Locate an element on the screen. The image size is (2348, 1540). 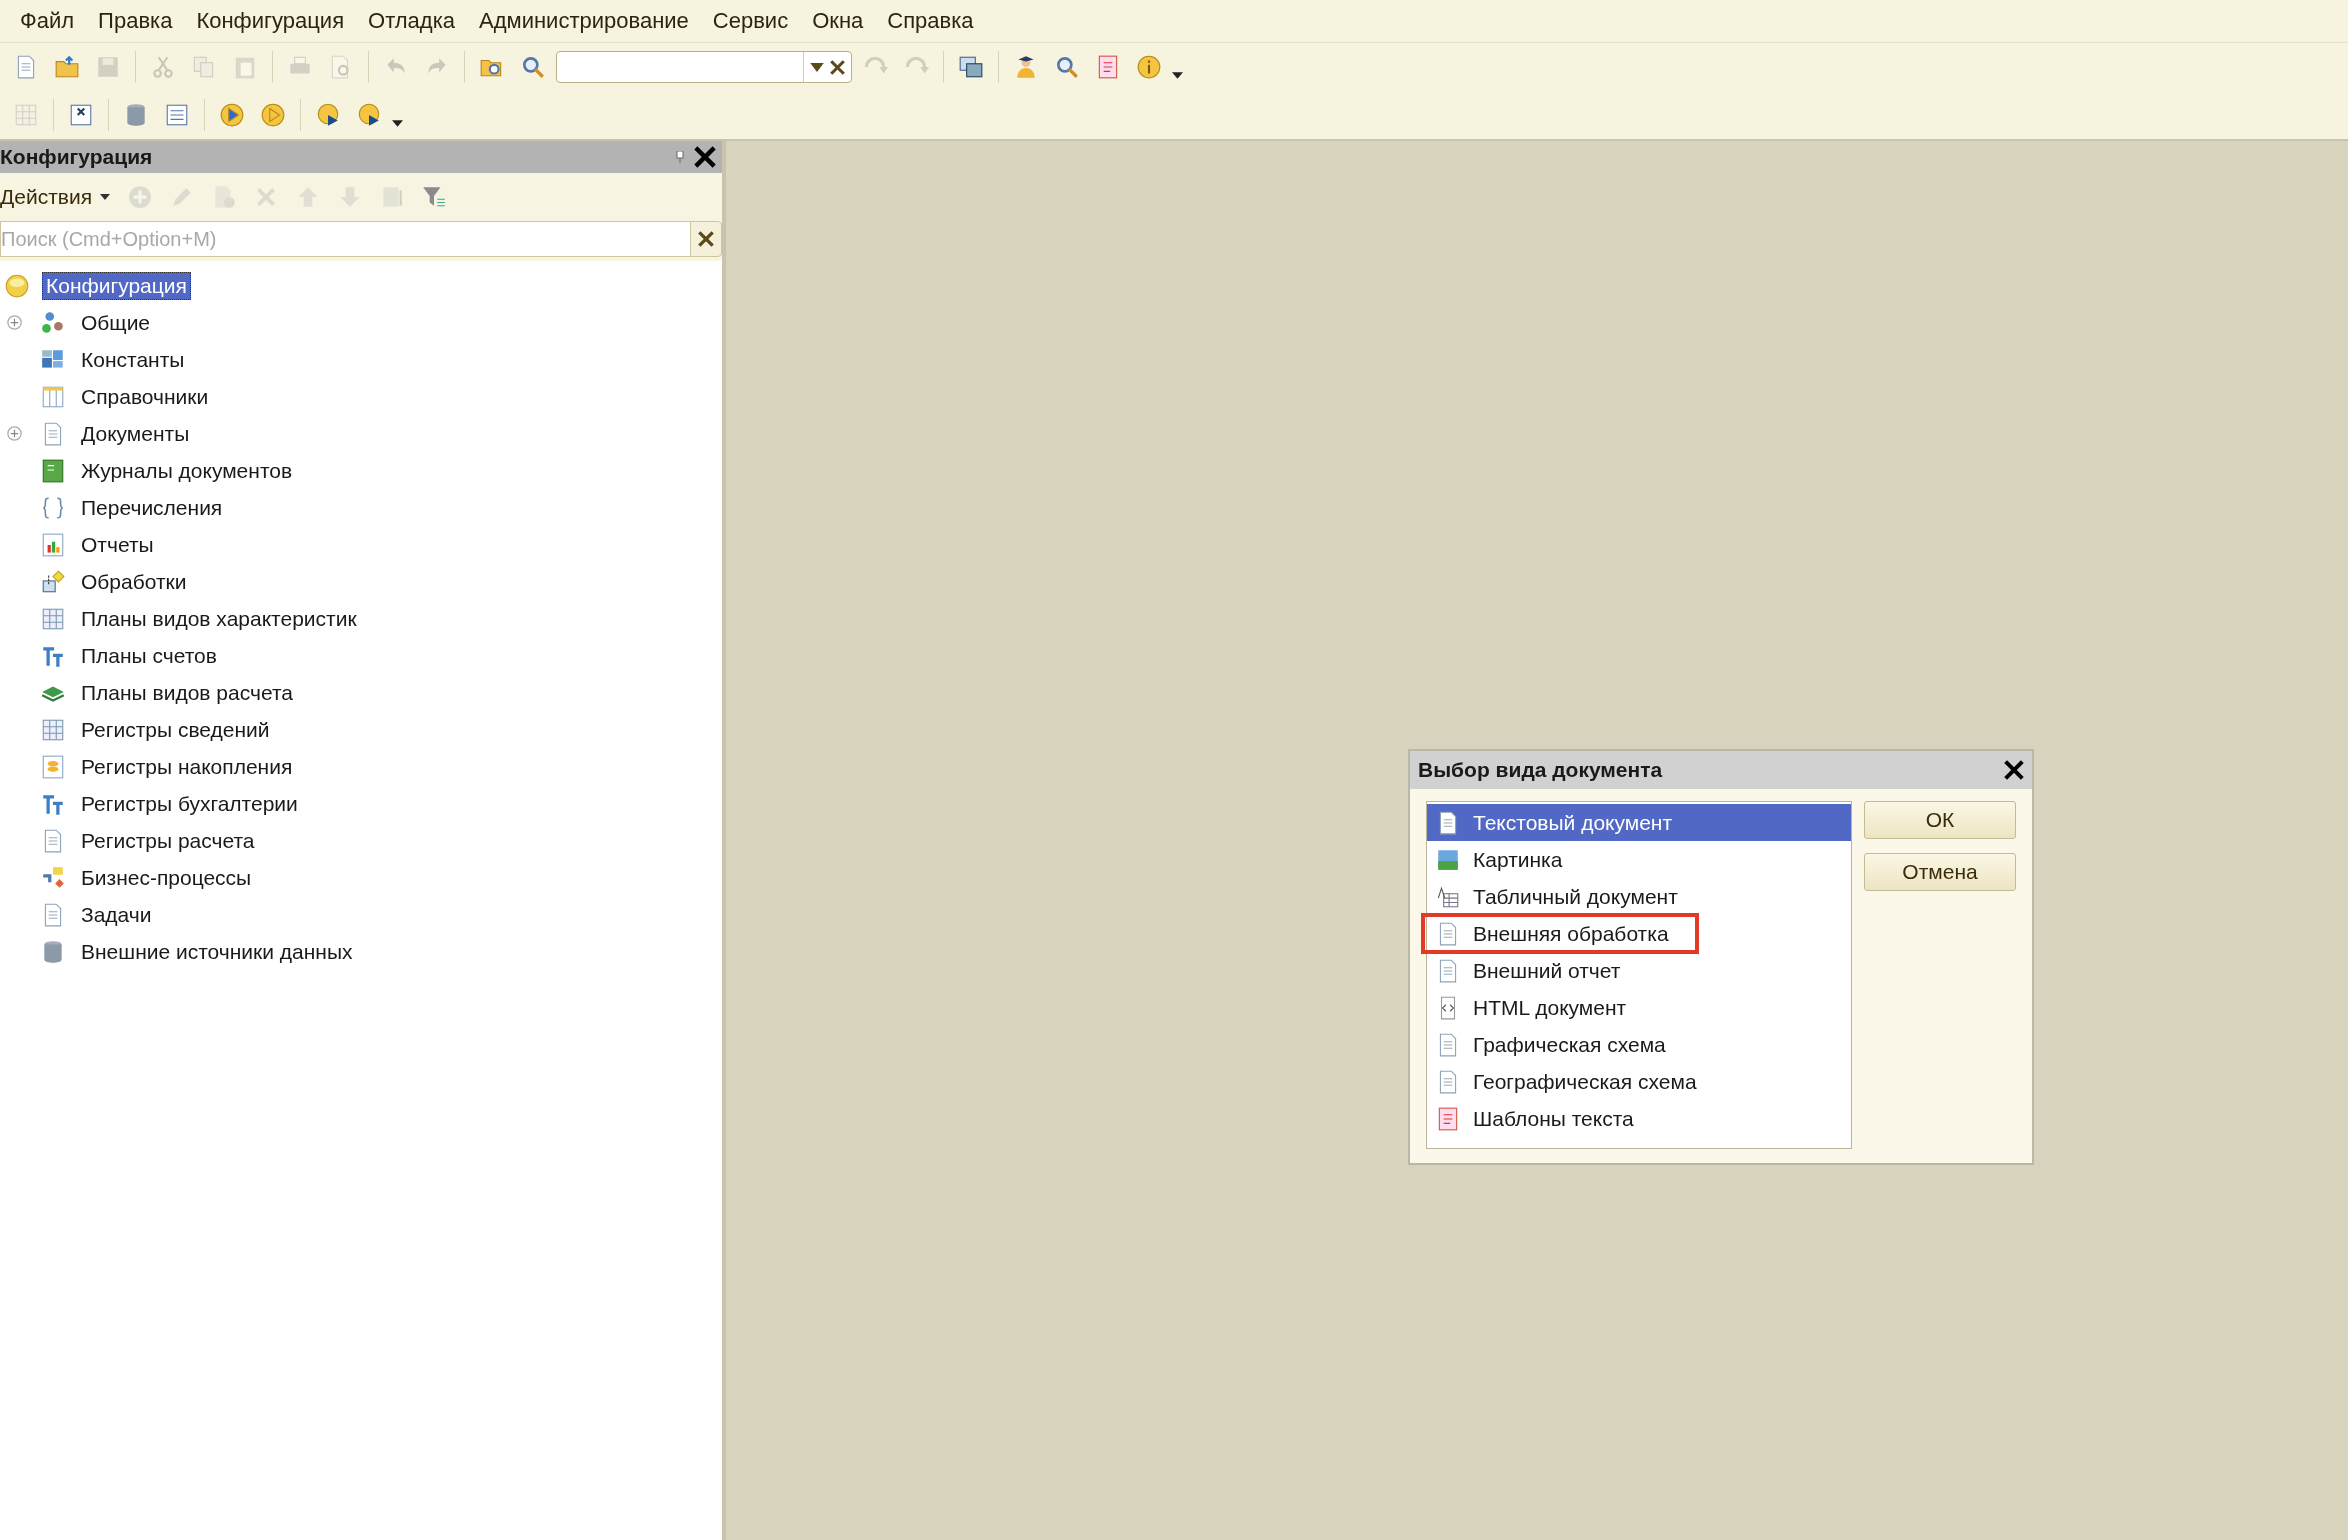
table-icon is located at coordinates (1448, 896).